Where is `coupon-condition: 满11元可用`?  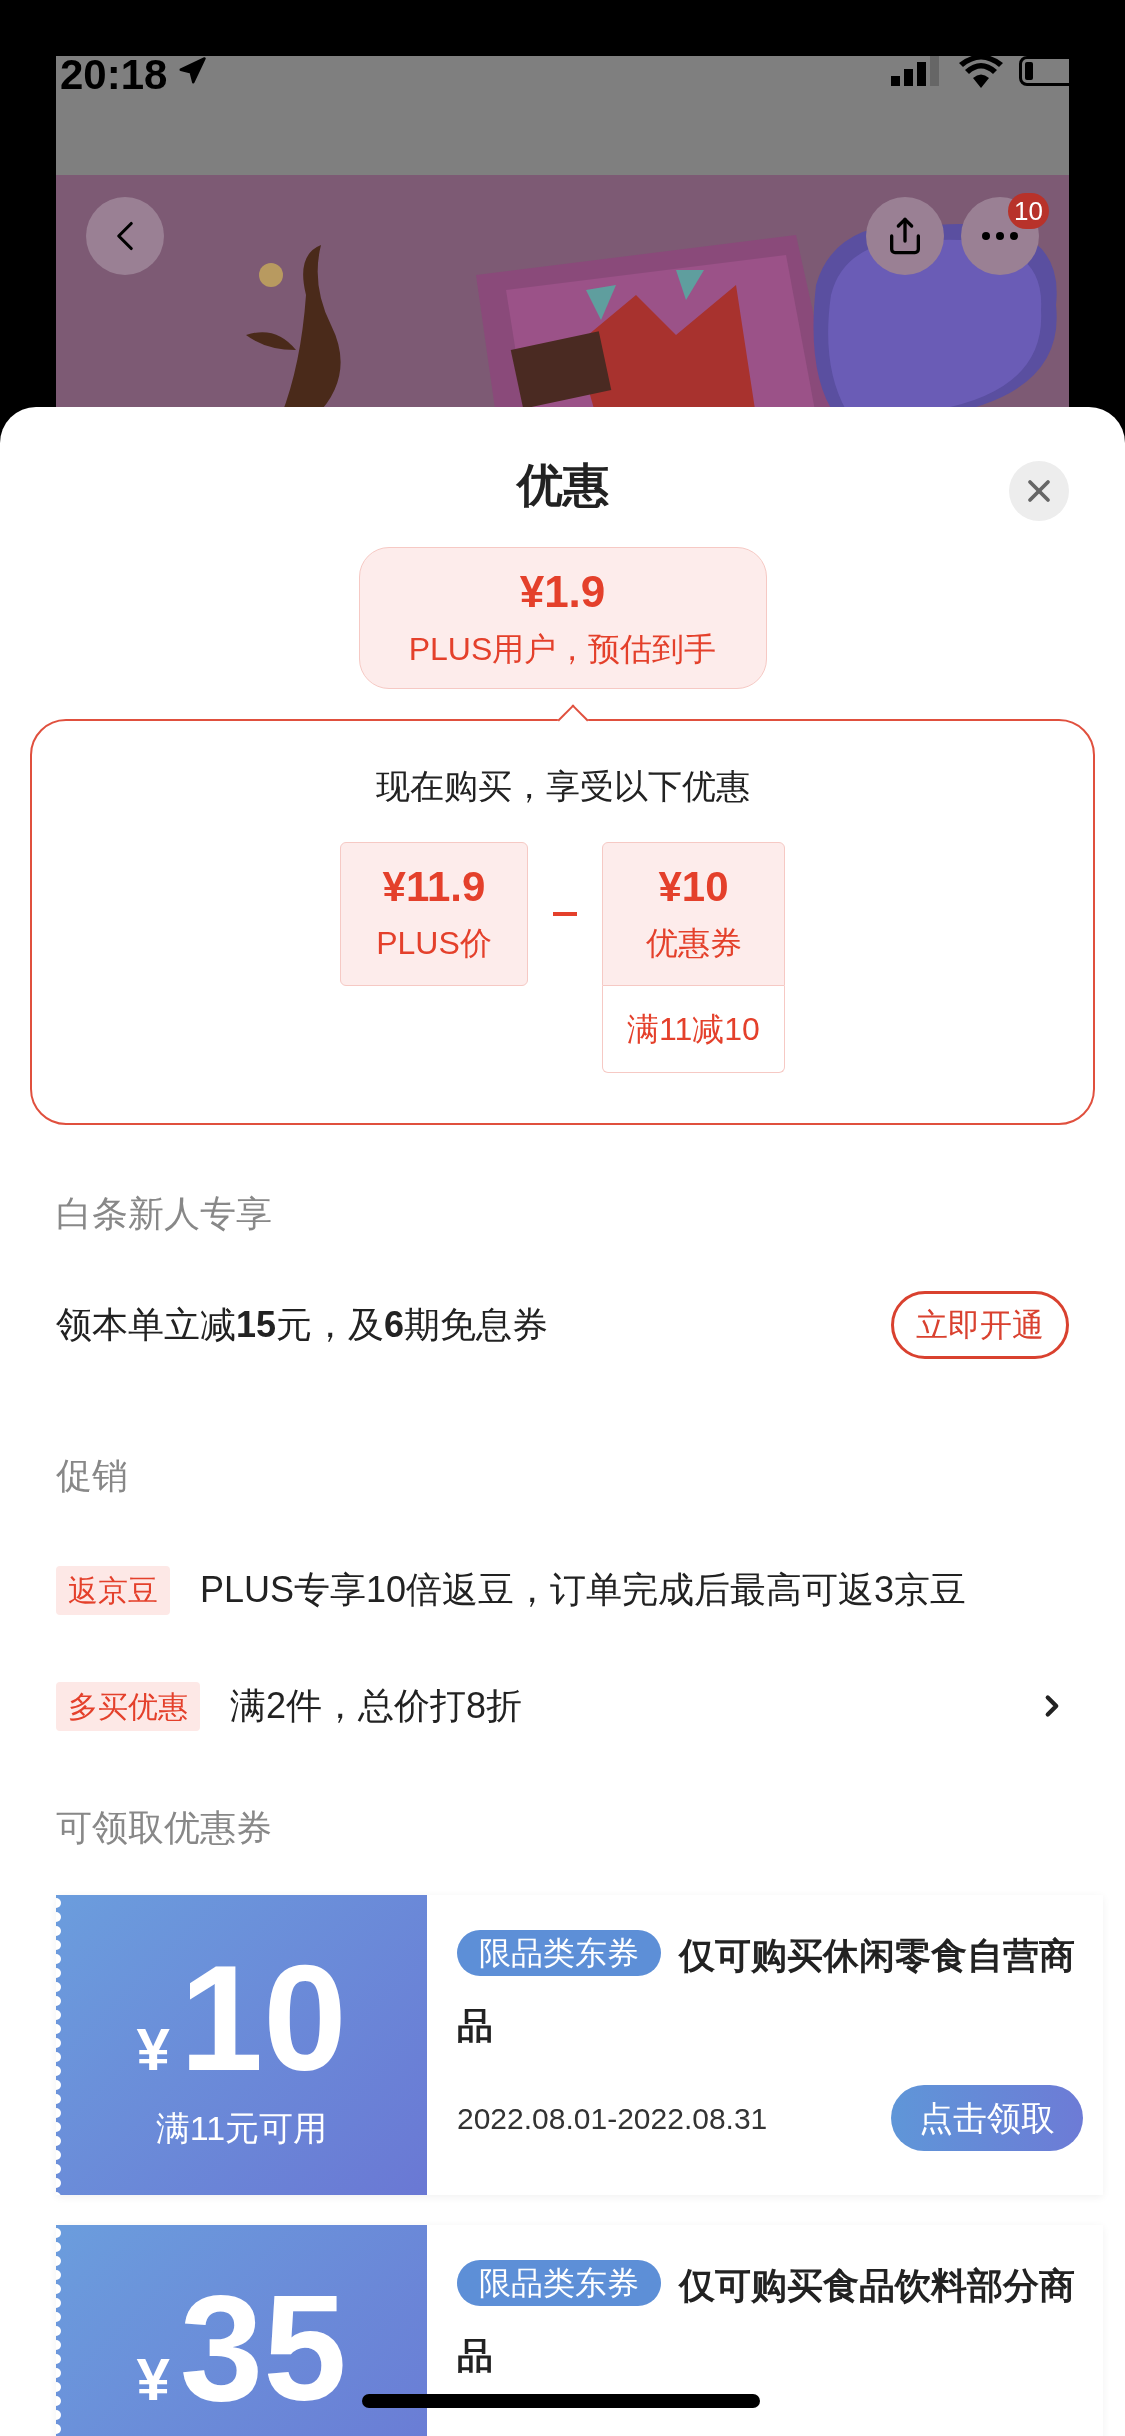 coupon-condition: 满11元可用 is located at coordinates (241, 2128).